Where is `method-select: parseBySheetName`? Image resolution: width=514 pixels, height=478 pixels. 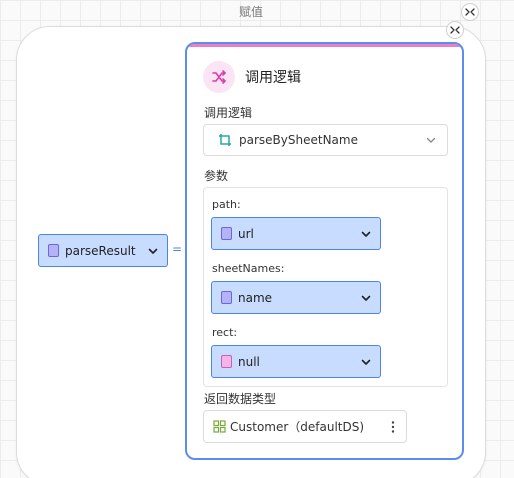
method-select: parseBySheetName is located at coordinates (325, 140).